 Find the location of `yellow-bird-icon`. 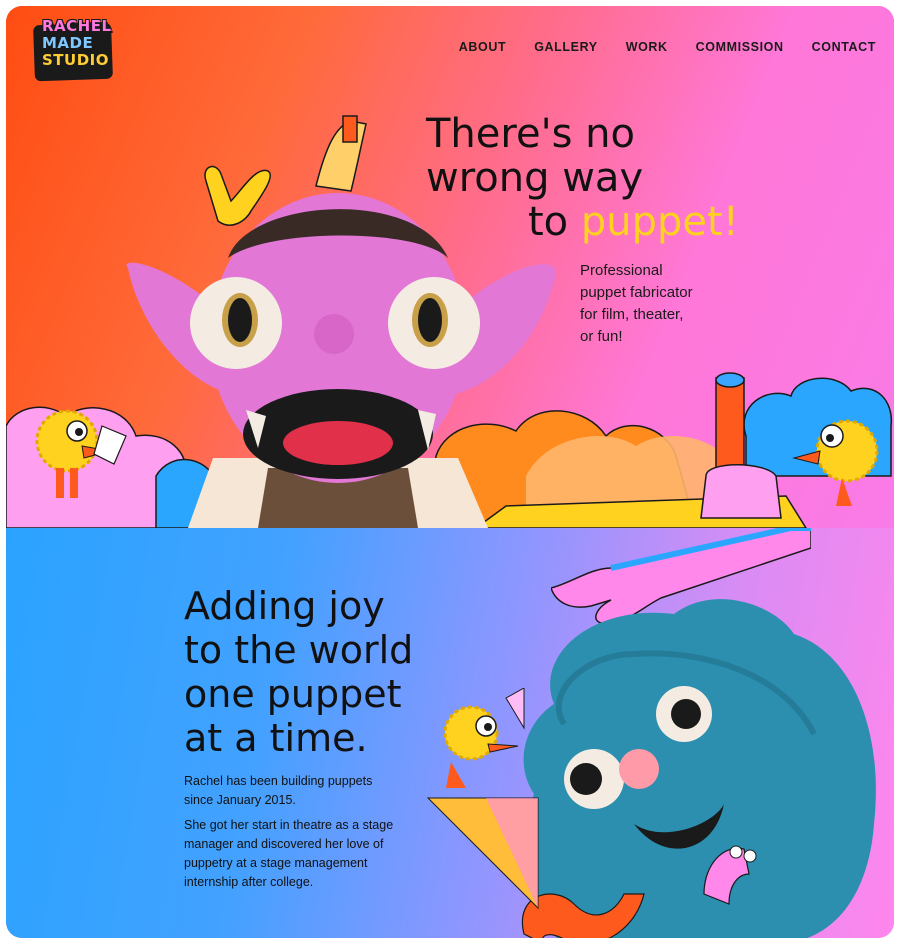

yellow-bird-icon is located at coordinates (81, 453).